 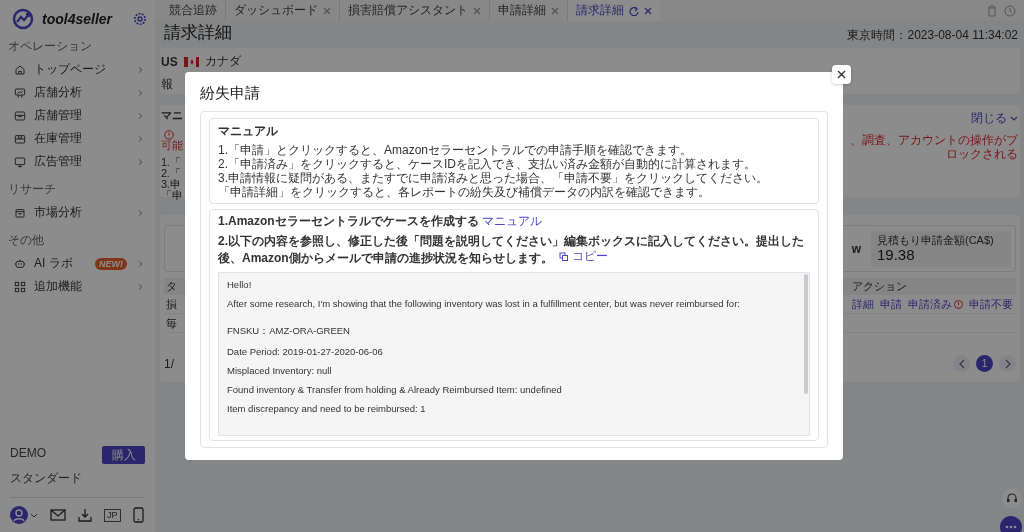 What do you see at coordinates (58, 515) in the screenshot?
I see `mail-icon` at bounding box center [58, 515].